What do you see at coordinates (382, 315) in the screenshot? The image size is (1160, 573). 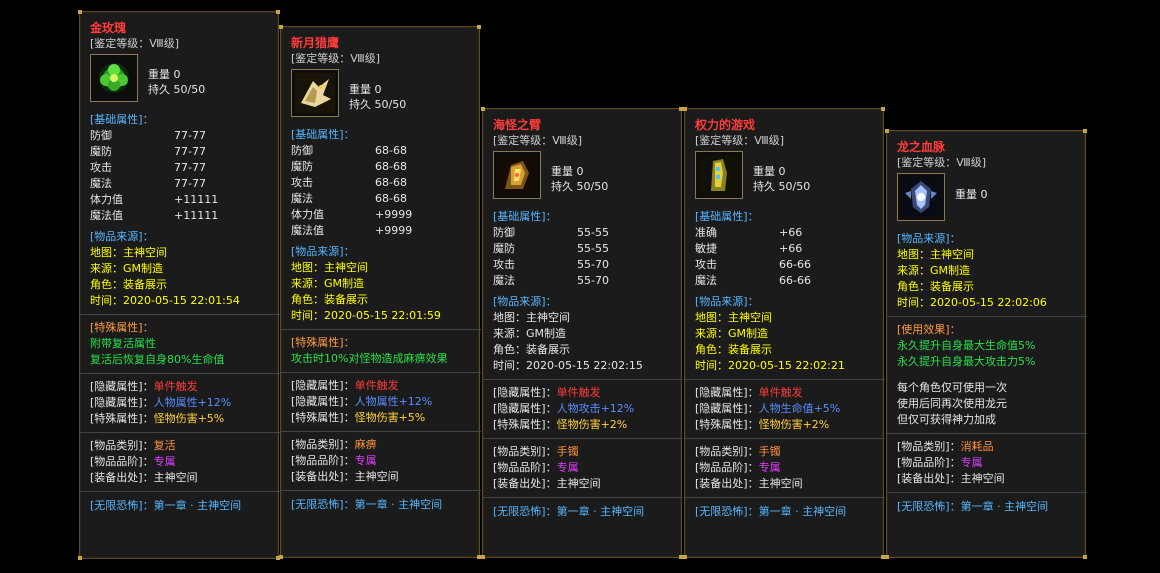 I see `time-value: 2020-05-15 22:01:59` at bounding box center [382, 315].